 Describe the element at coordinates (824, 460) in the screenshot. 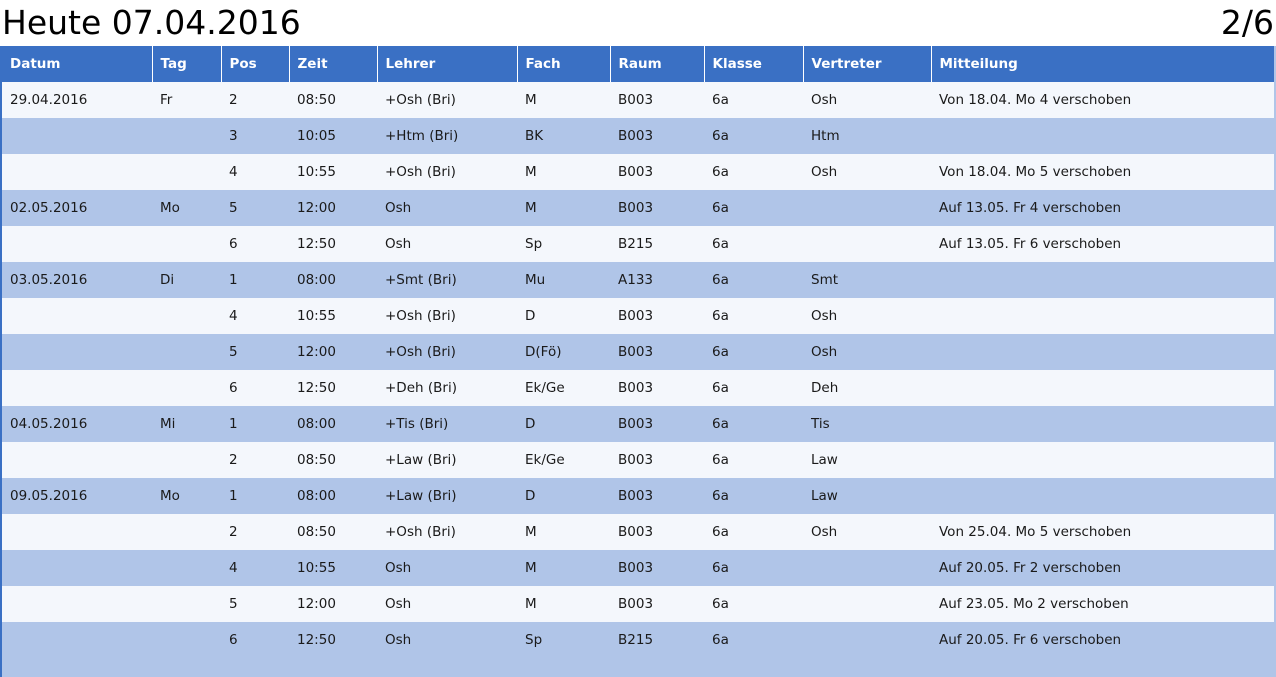

I see `cell-vertreter: Law` at that location.